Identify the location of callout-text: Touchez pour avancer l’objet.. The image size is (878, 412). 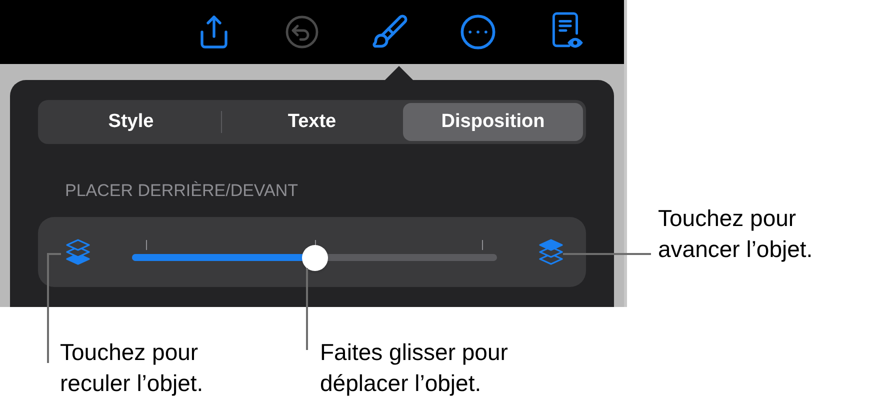
(735, 234).